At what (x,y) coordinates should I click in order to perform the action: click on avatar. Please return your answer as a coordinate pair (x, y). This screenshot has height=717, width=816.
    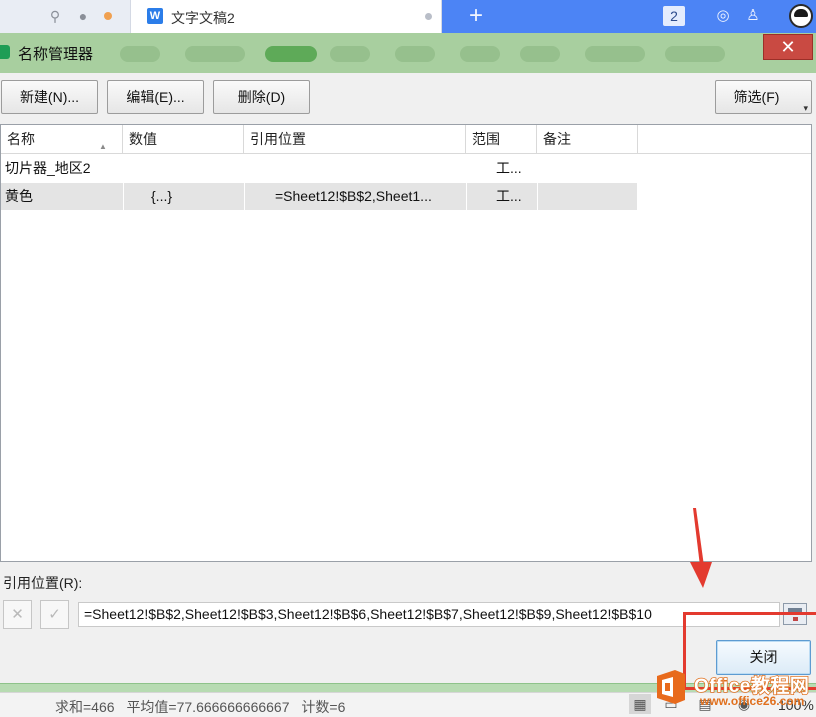
    Looking at the image, I should click on (801, 16).